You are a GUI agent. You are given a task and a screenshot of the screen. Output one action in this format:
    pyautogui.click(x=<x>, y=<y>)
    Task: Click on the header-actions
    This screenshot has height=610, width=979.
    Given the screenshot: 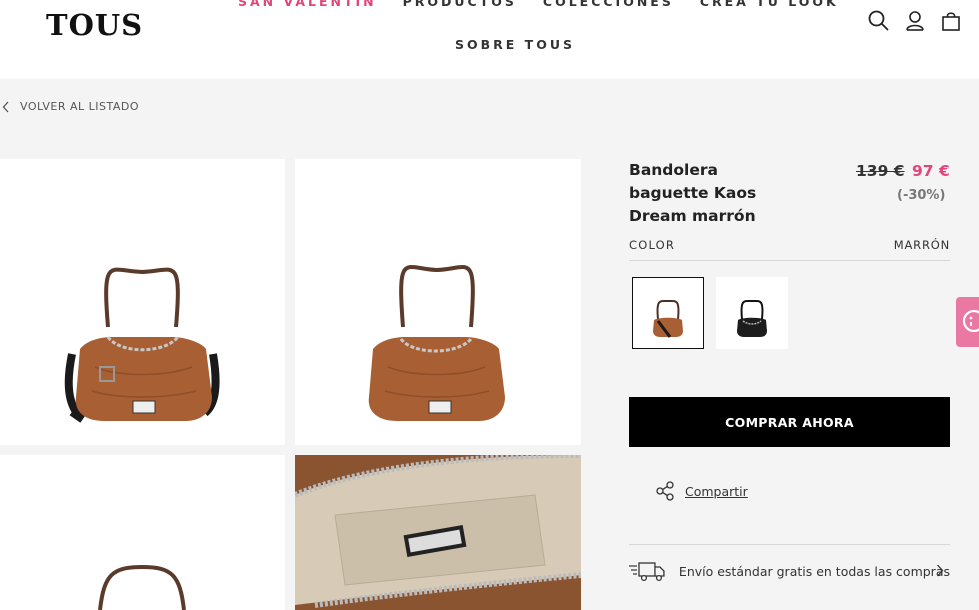 What is the action you would take?
    pyautogui.click(x=914, y=20)
    